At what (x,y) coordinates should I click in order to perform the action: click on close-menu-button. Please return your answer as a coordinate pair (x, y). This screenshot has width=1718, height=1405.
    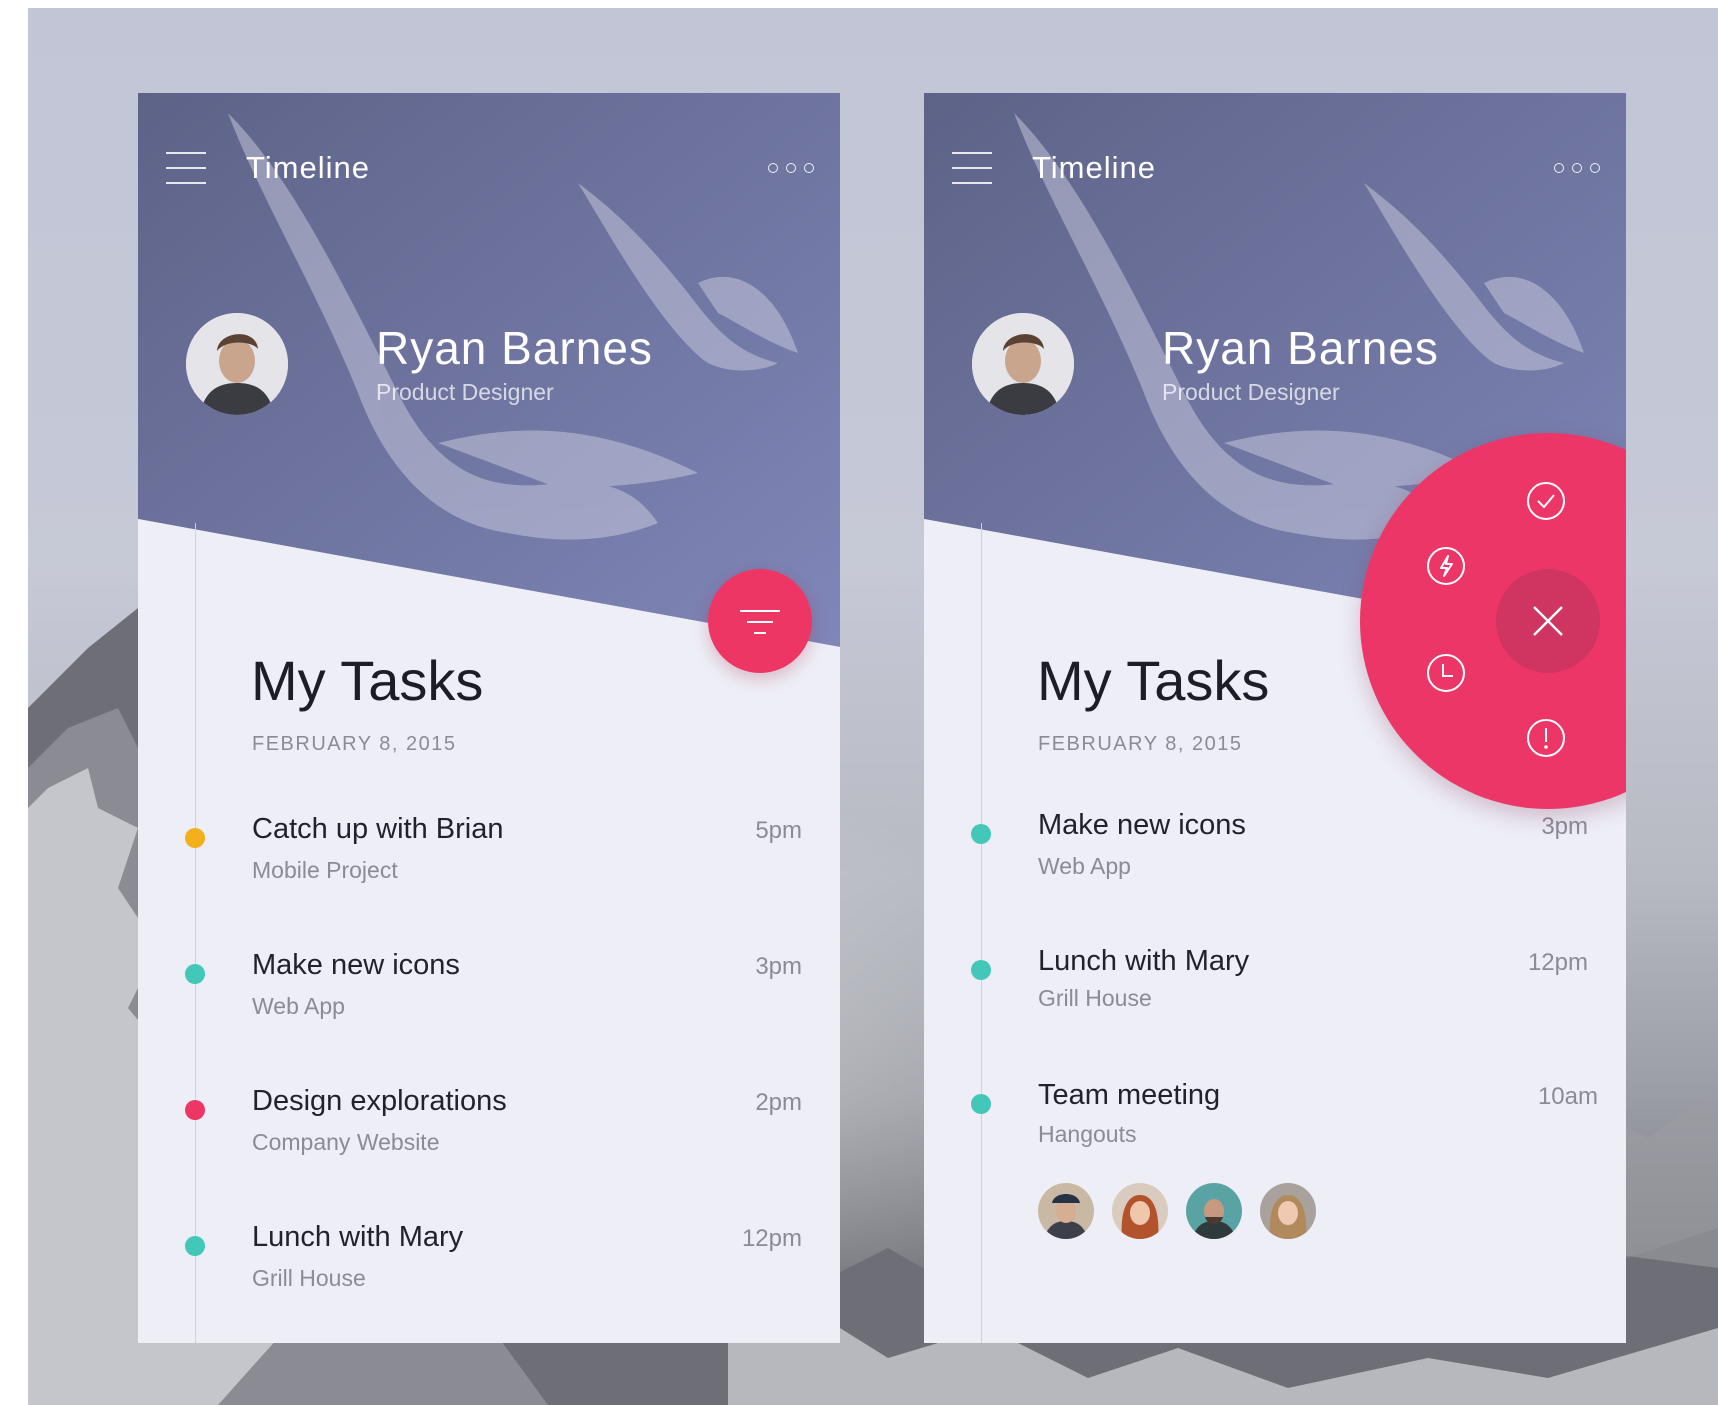
    Looking at the image, I should click on (1548, 621).